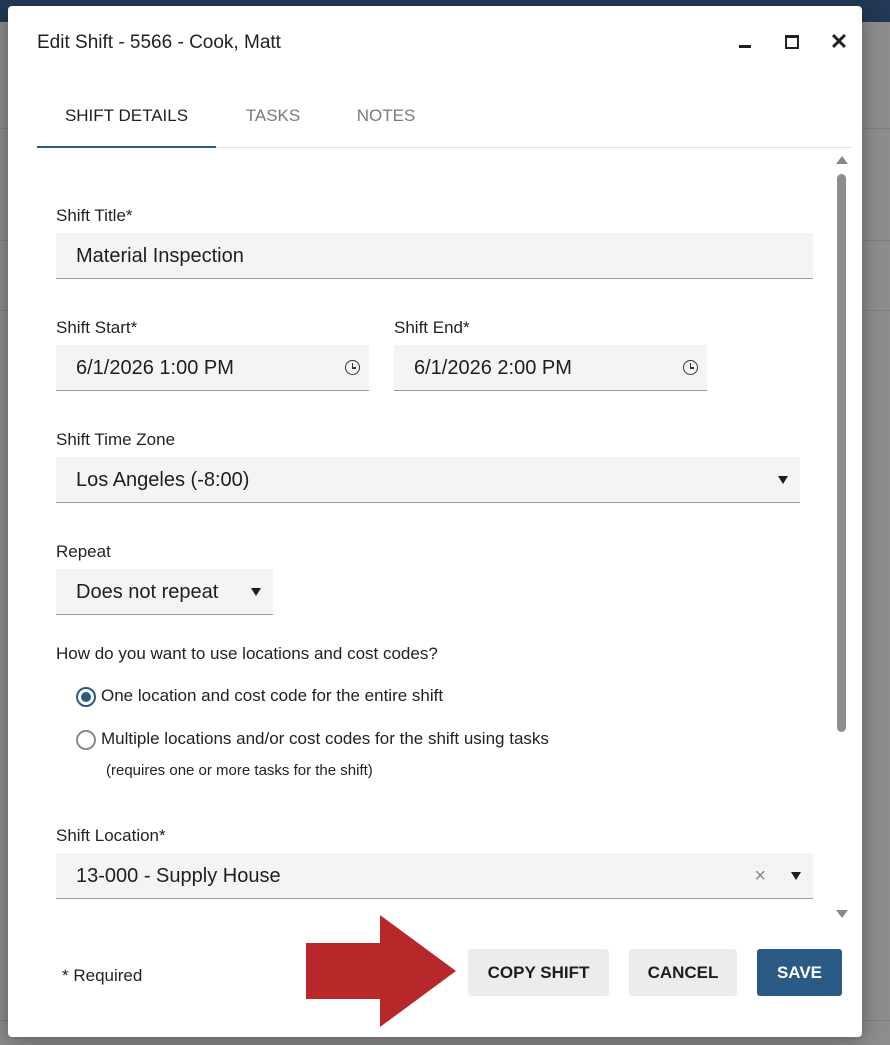 The height and width of the screenshot is (1045, 890). I want to click on shift-end-input: 6/1/2026 2:00 PM, so click(550, 368).